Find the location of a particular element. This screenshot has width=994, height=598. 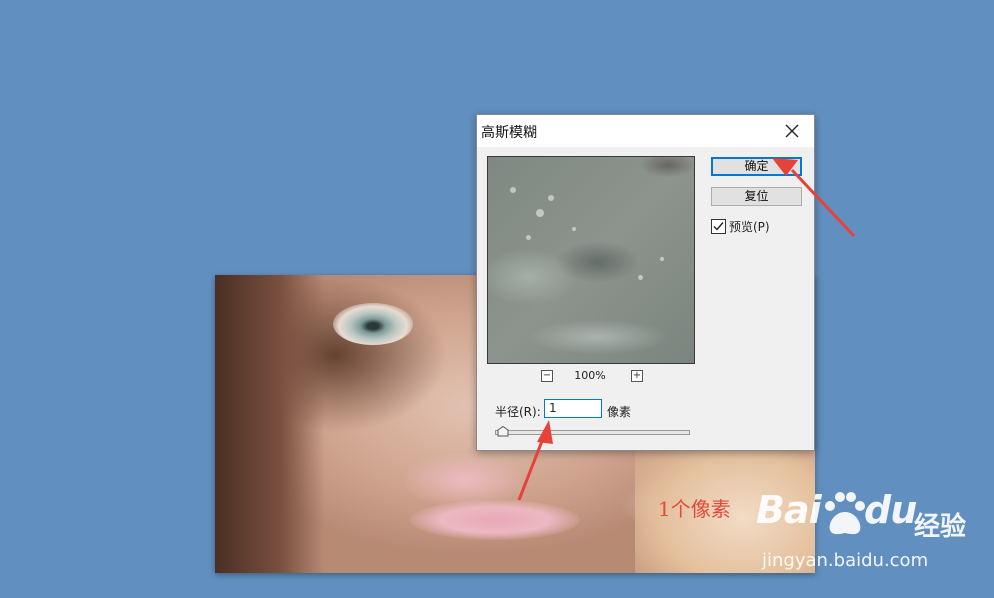

watermark-brand: Bai du is located at coordinates (836, 510).